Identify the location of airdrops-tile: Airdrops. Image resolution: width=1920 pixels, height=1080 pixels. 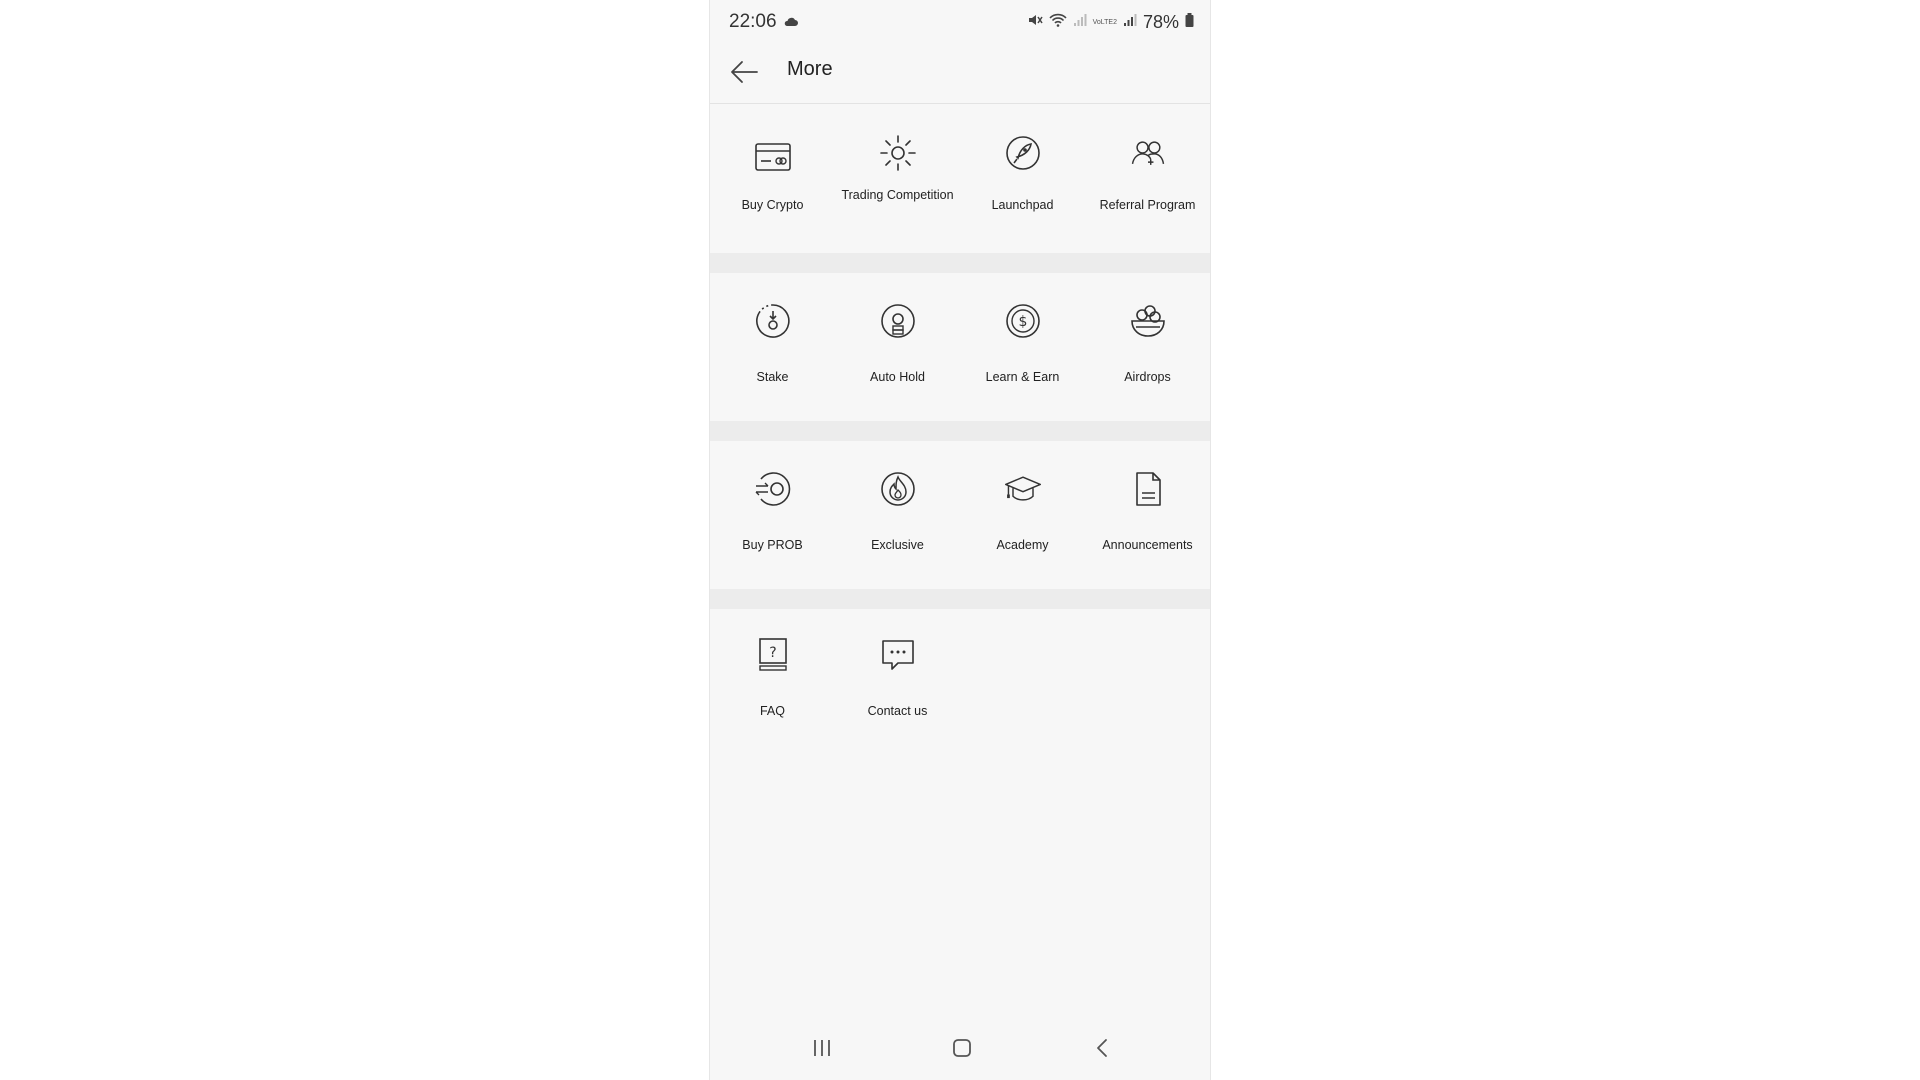
(1147, 347).